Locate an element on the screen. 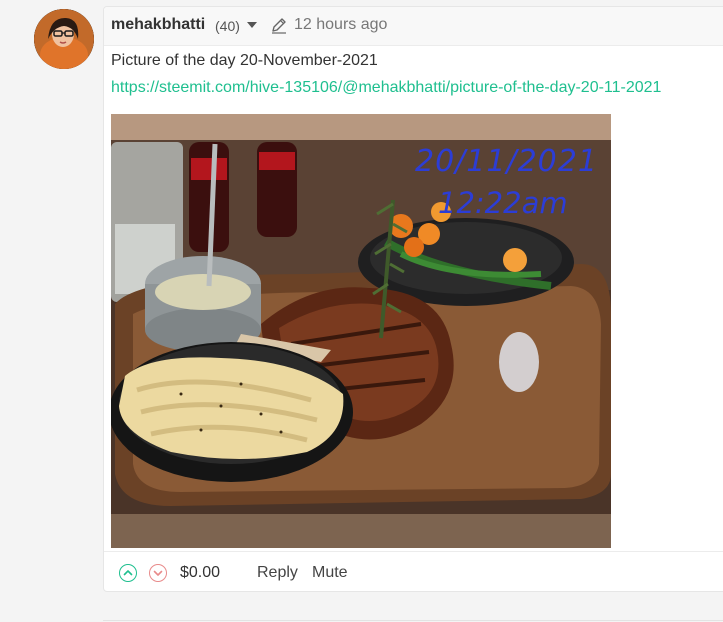 This screenshot has width=723, height=622. pencil-icon is located at coordinates (279, 26).